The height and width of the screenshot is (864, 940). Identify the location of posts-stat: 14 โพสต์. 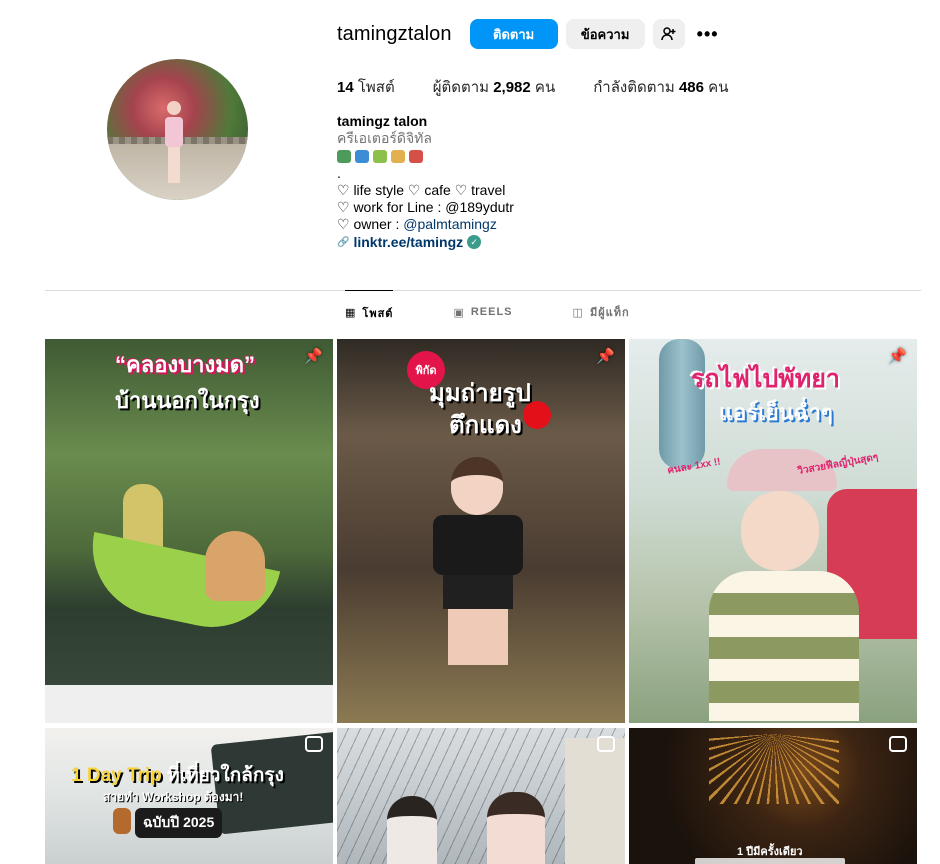
(366, 87).